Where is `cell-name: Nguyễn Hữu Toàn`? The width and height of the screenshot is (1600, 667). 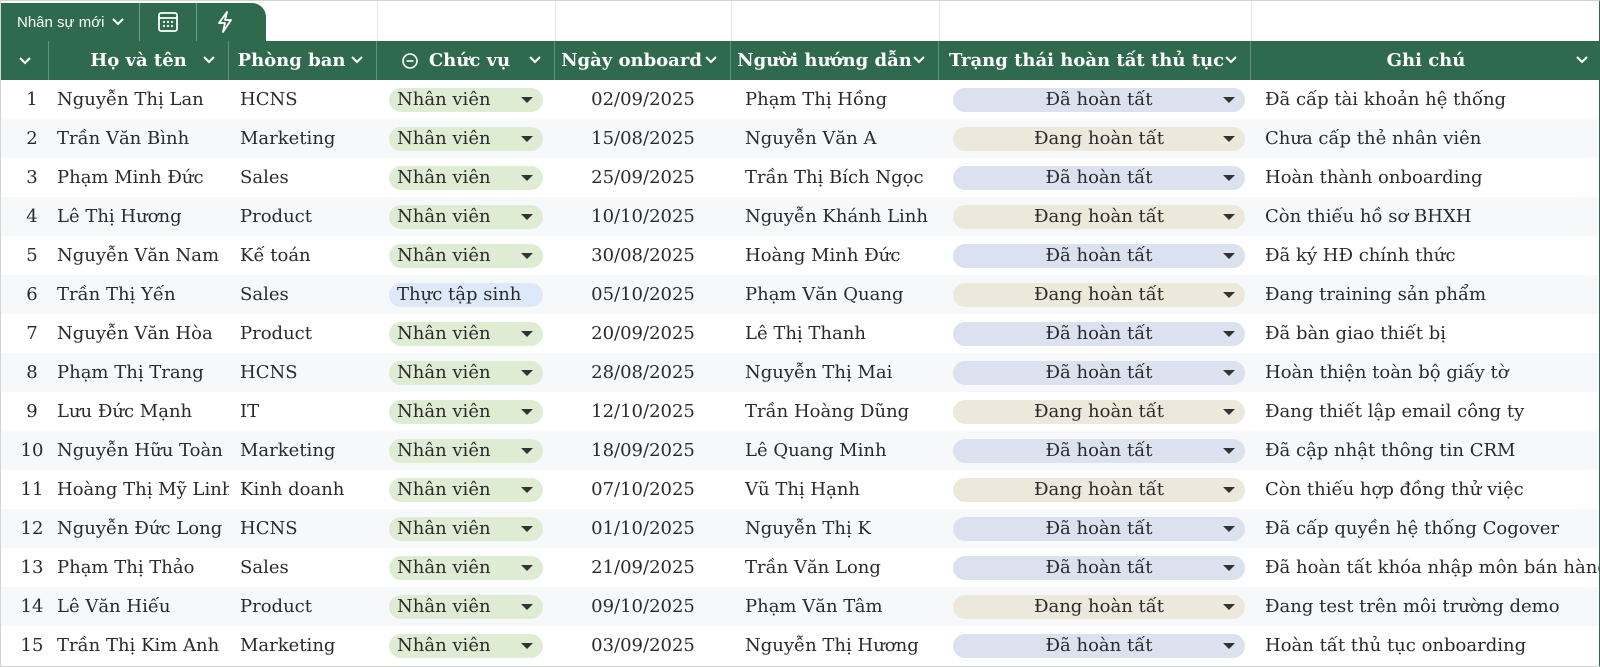
cell-name: Nguyễn Hữu Toàn is located at coordinates (139, 450).